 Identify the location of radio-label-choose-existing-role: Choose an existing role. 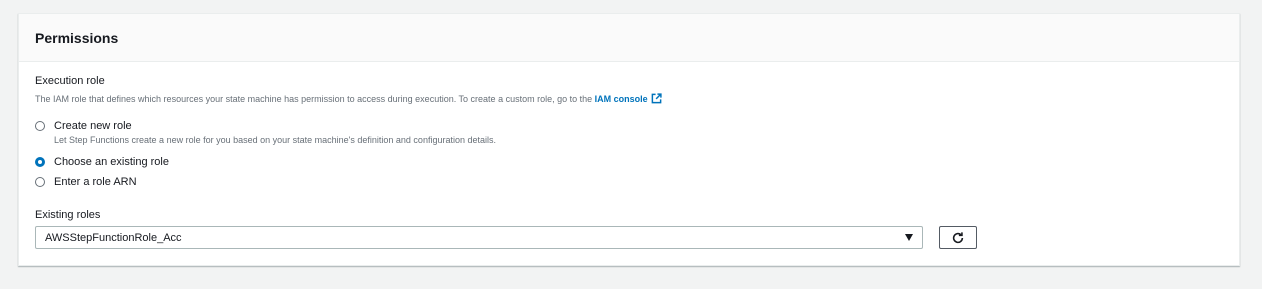
(111, 162).